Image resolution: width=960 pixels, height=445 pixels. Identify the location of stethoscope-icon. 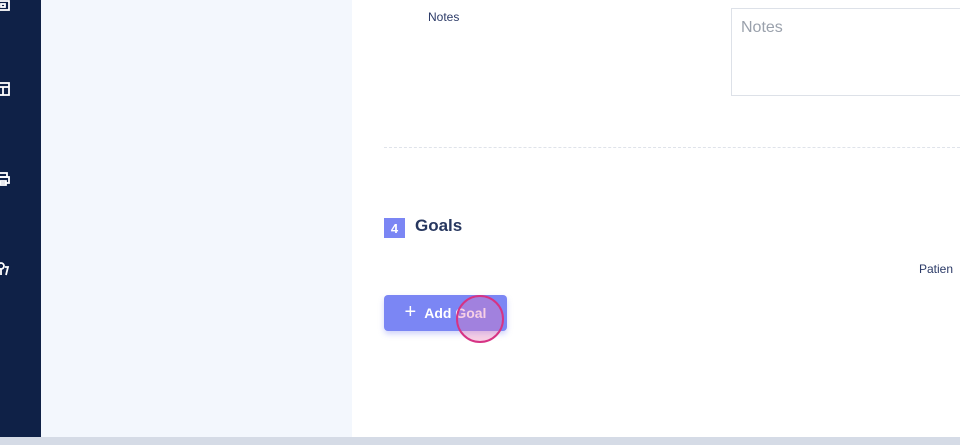
(5, 269).